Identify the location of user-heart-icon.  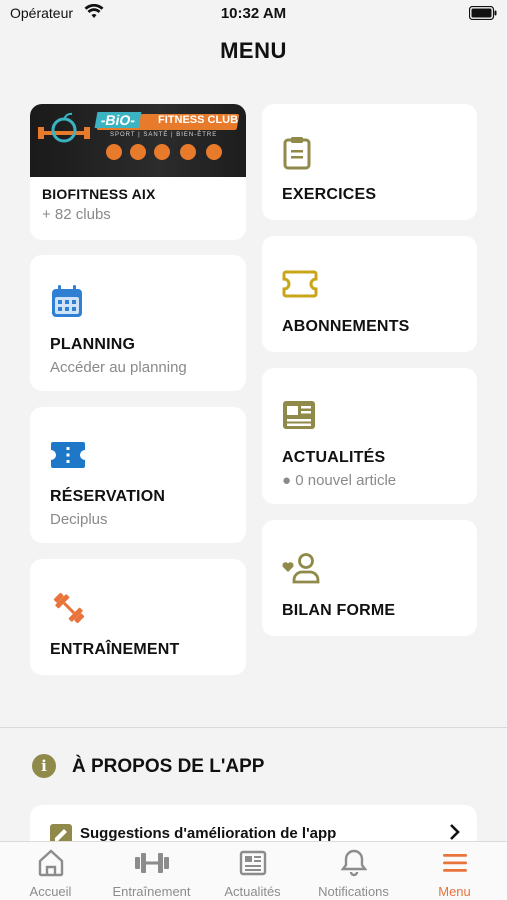
(301, 568).